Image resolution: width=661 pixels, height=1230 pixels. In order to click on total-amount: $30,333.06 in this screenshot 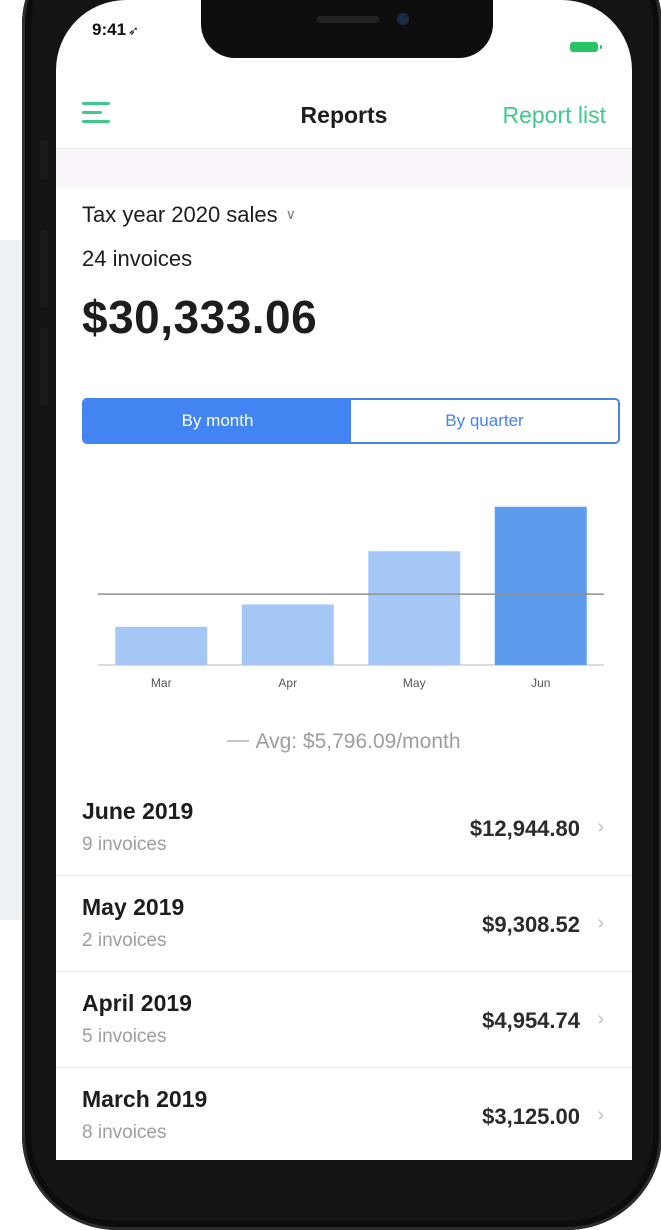, I will do `click(200, 317)`.